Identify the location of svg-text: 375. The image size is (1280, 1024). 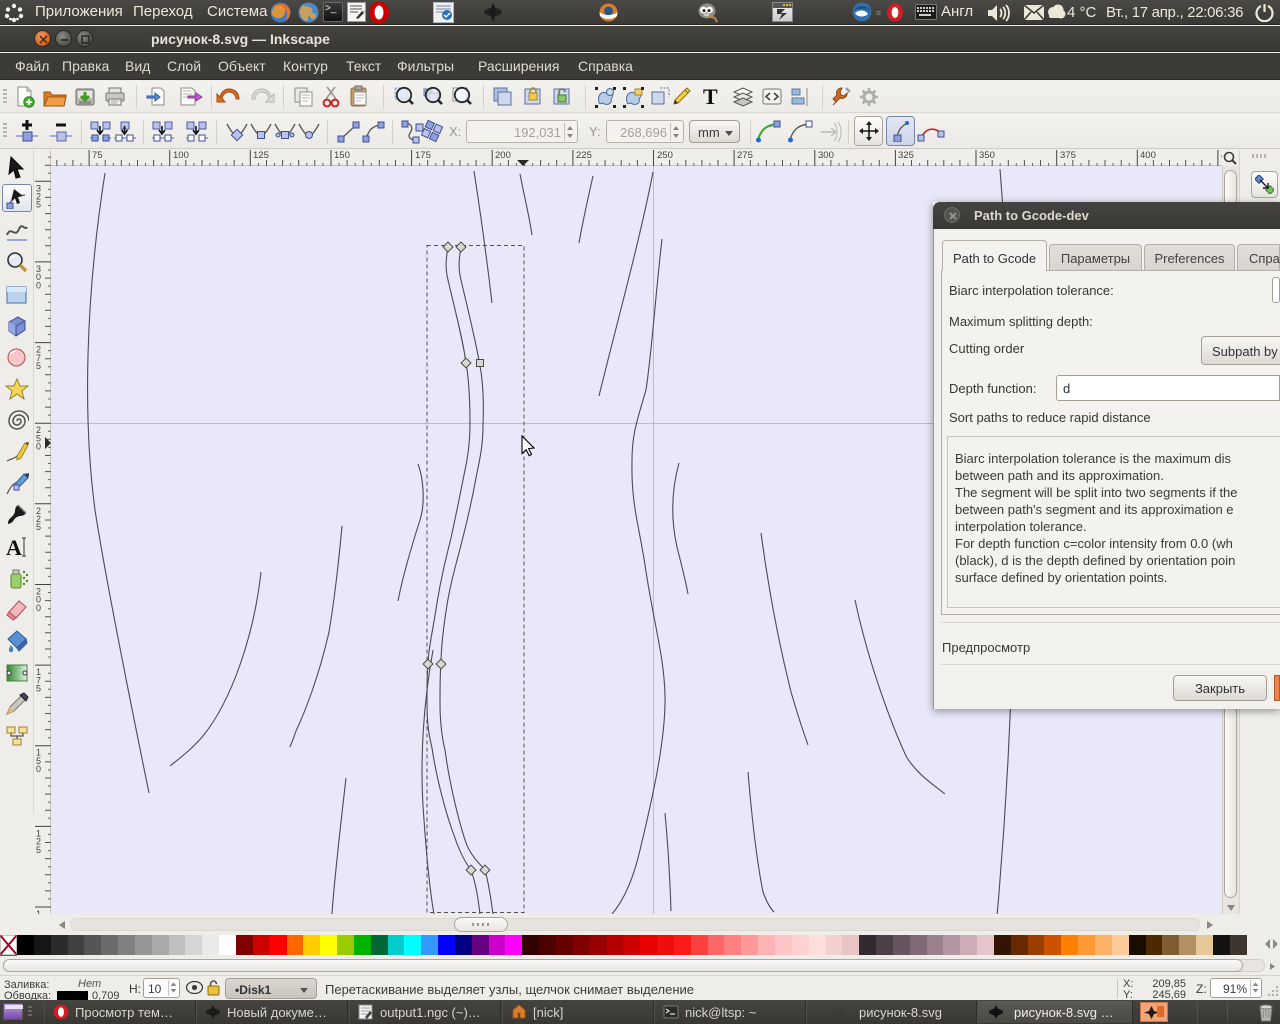
(1068, 155).